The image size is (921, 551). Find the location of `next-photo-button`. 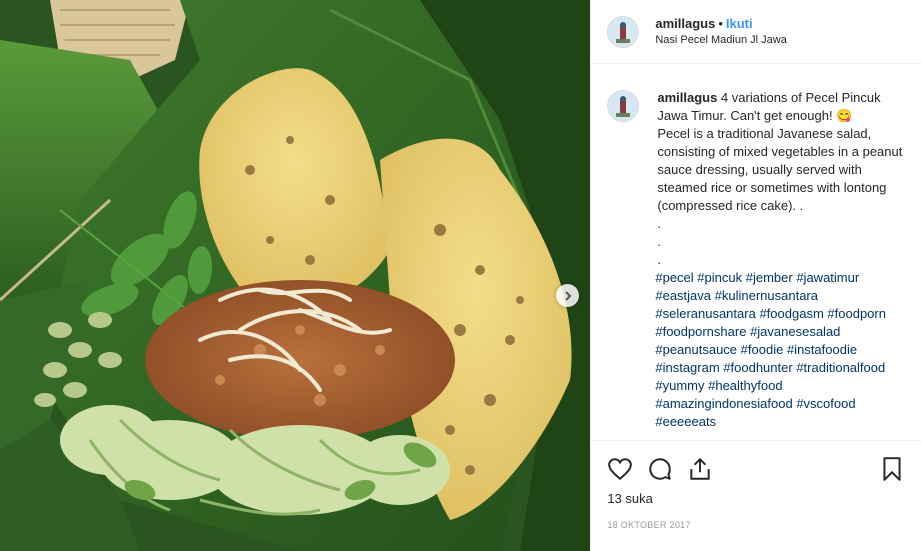

next-photo-button is located at coordinates (567, 295).